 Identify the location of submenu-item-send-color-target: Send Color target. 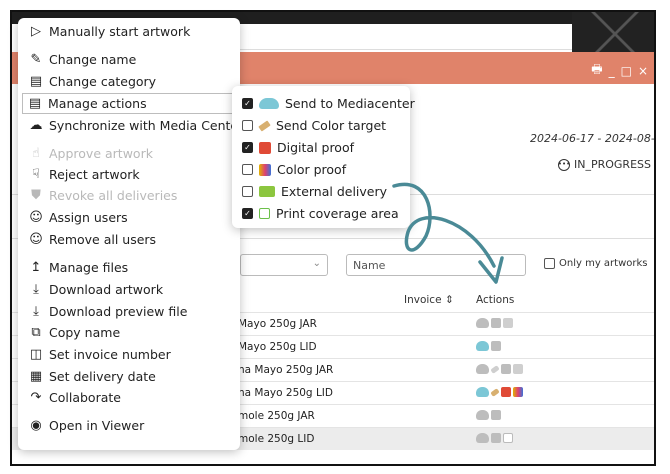
(314, 125).